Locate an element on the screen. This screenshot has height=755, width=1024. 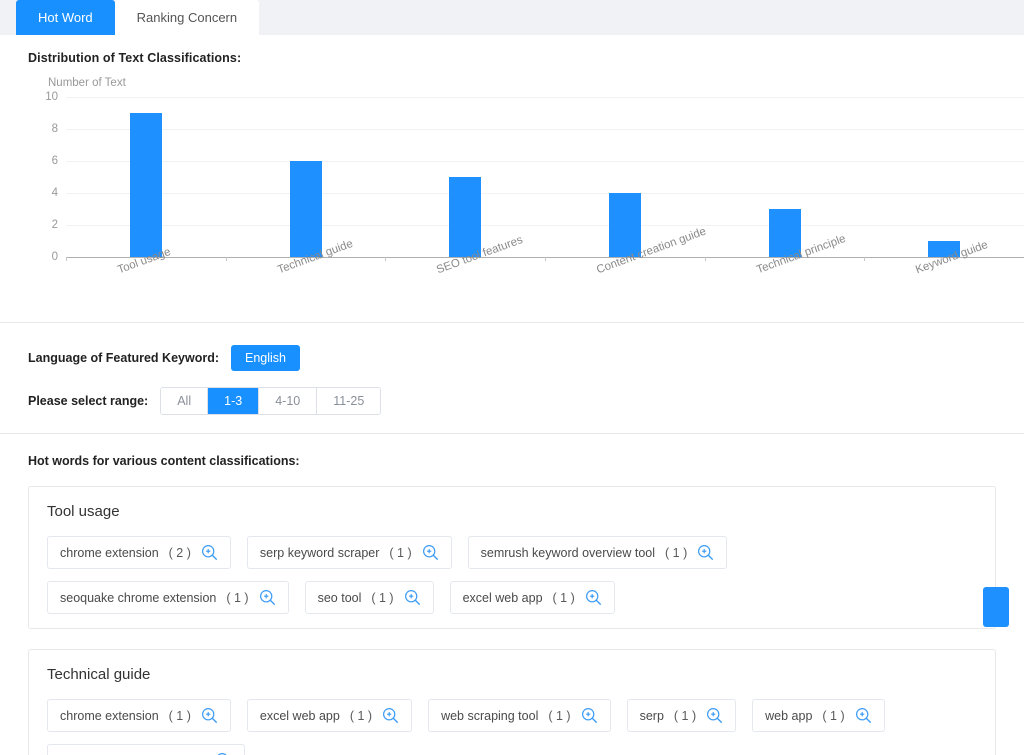
y-axis-caption: Number of Text is located at coordinates (87, 83).